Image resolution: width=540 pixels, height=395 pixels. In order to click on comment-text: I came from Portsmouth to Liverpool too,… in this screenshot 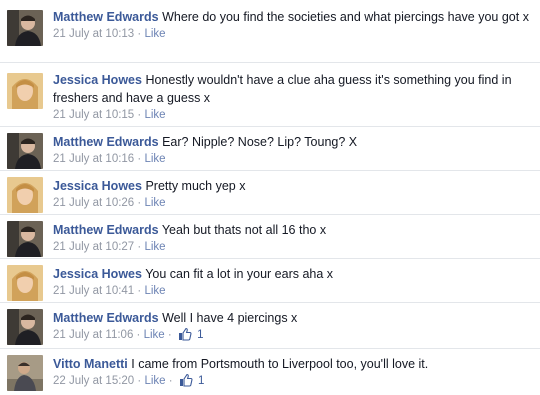, I will do `click(280, 364)`.